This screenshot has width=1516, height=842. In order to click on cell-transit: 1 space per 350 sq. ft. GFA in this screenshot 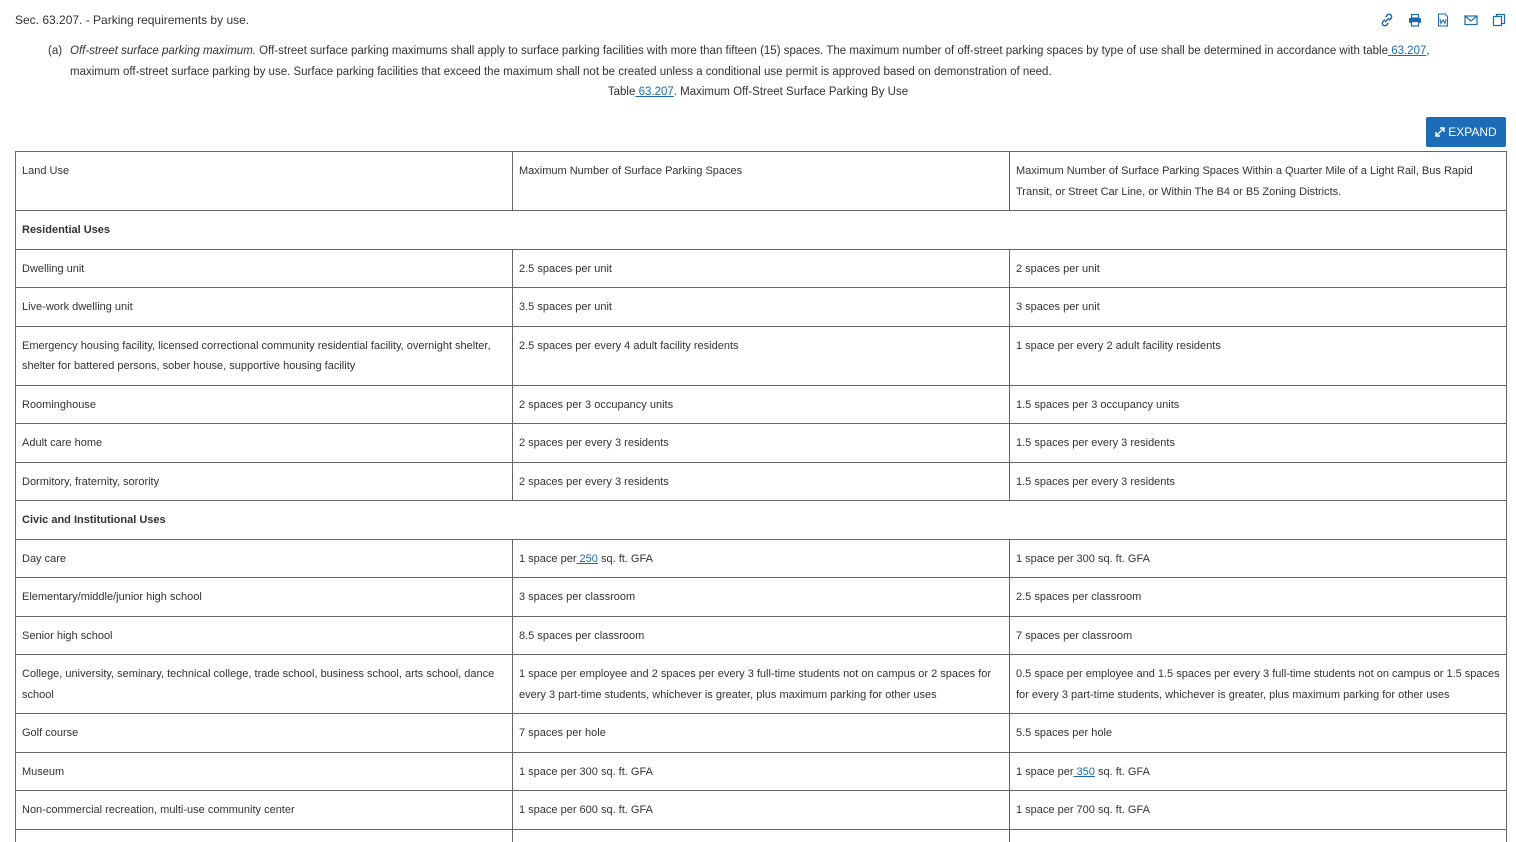, I will do `click(1258, 771)`.